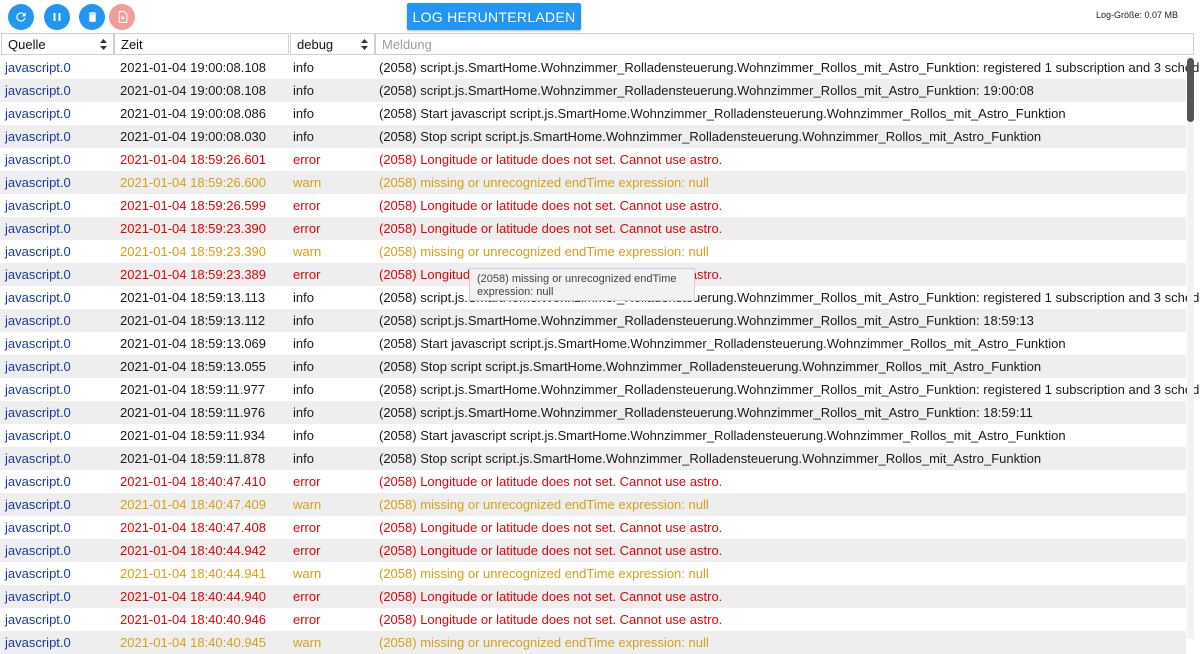  What do you see at coordinates (494, 16) in the screenshot?
I see `download-log-button: LOG HERUNTERLADEN` at bounding box center [494, 16].